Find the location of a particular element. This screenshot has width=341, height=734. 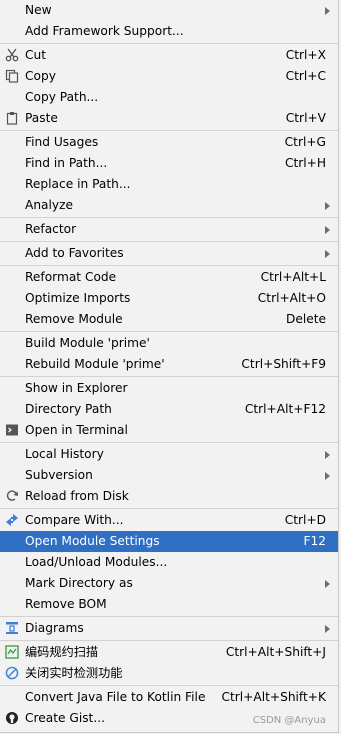

menu-item-local-history: Local History is located at coordinates (169, 454).